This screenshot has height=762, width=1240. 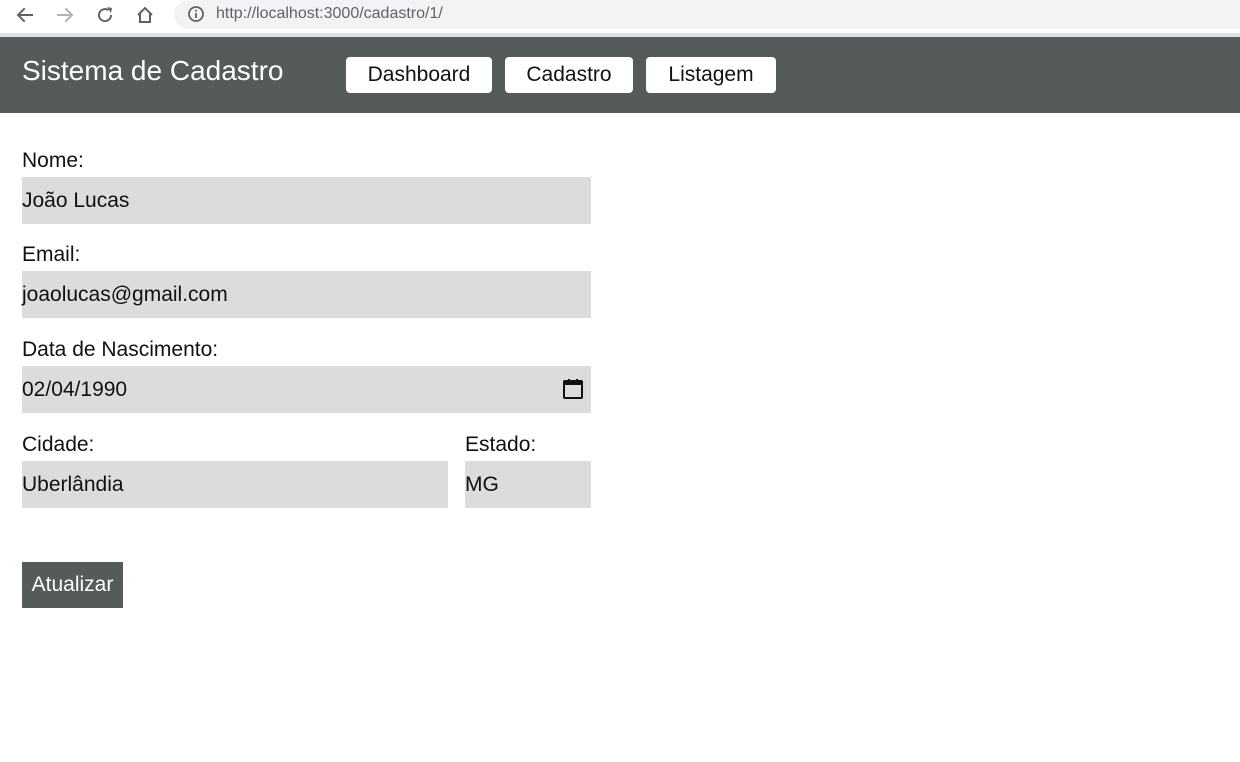 I want to click on nome-input: João Lucas, so click(x=306, y=200).